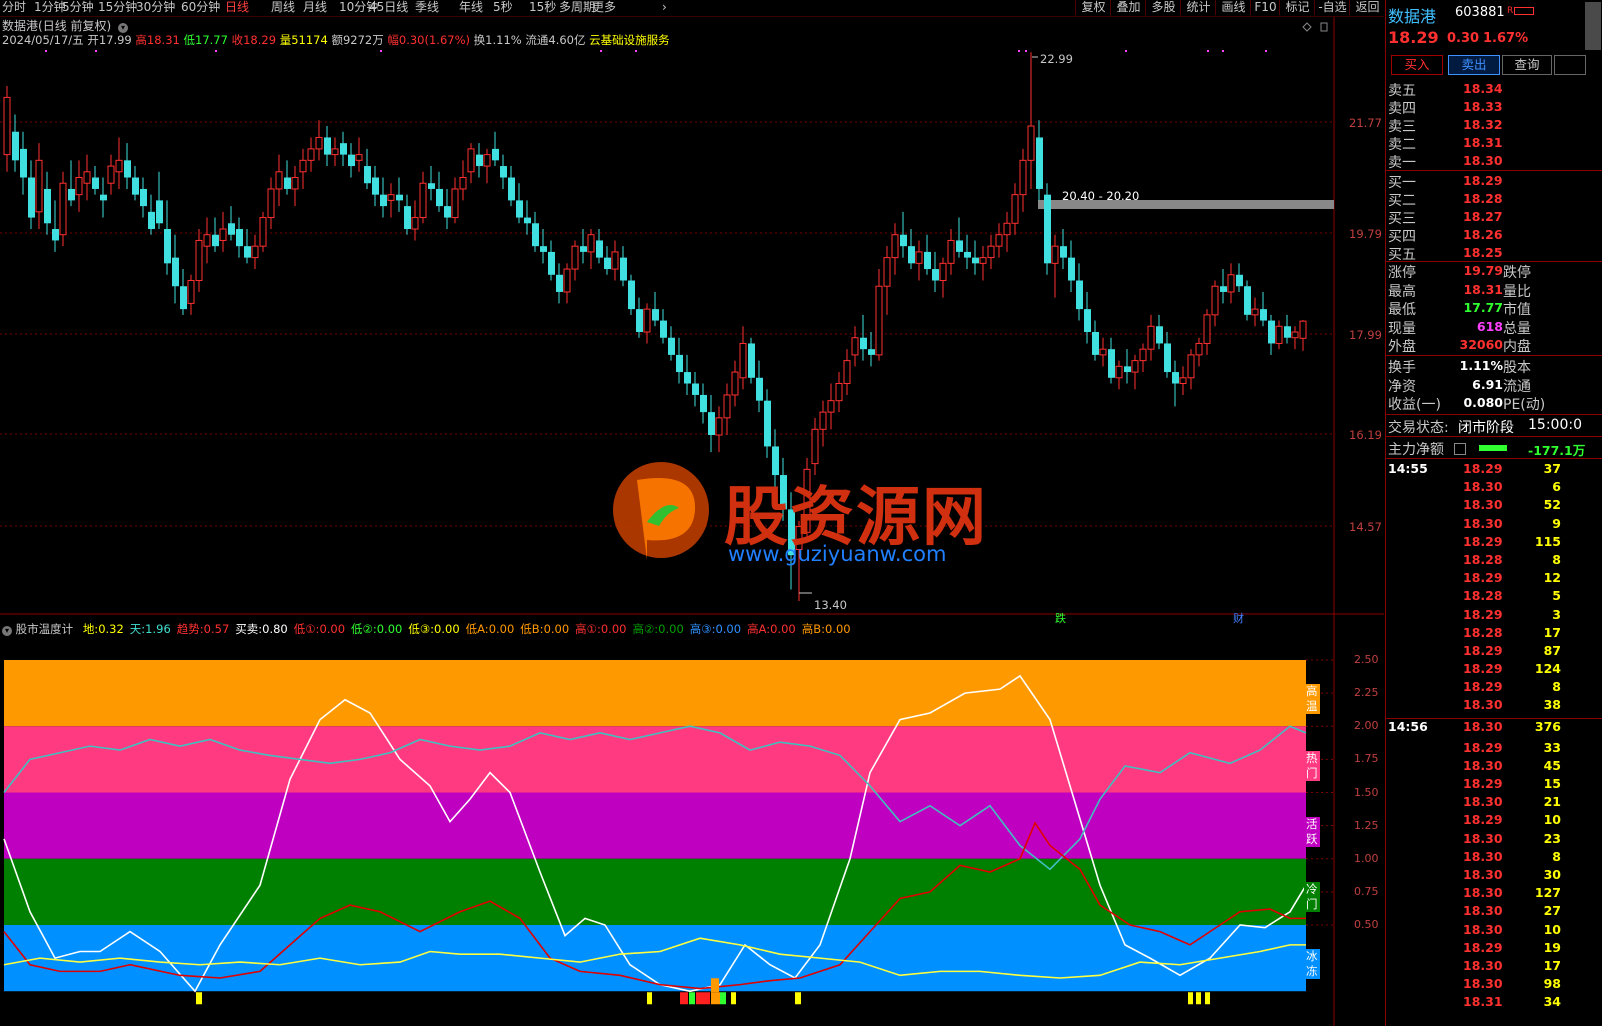 This screenshot has height=1026, width=1602. Describe the element at coordinates (503, 7) in the screenshot. I see `period-tab: 5秒` at that location.